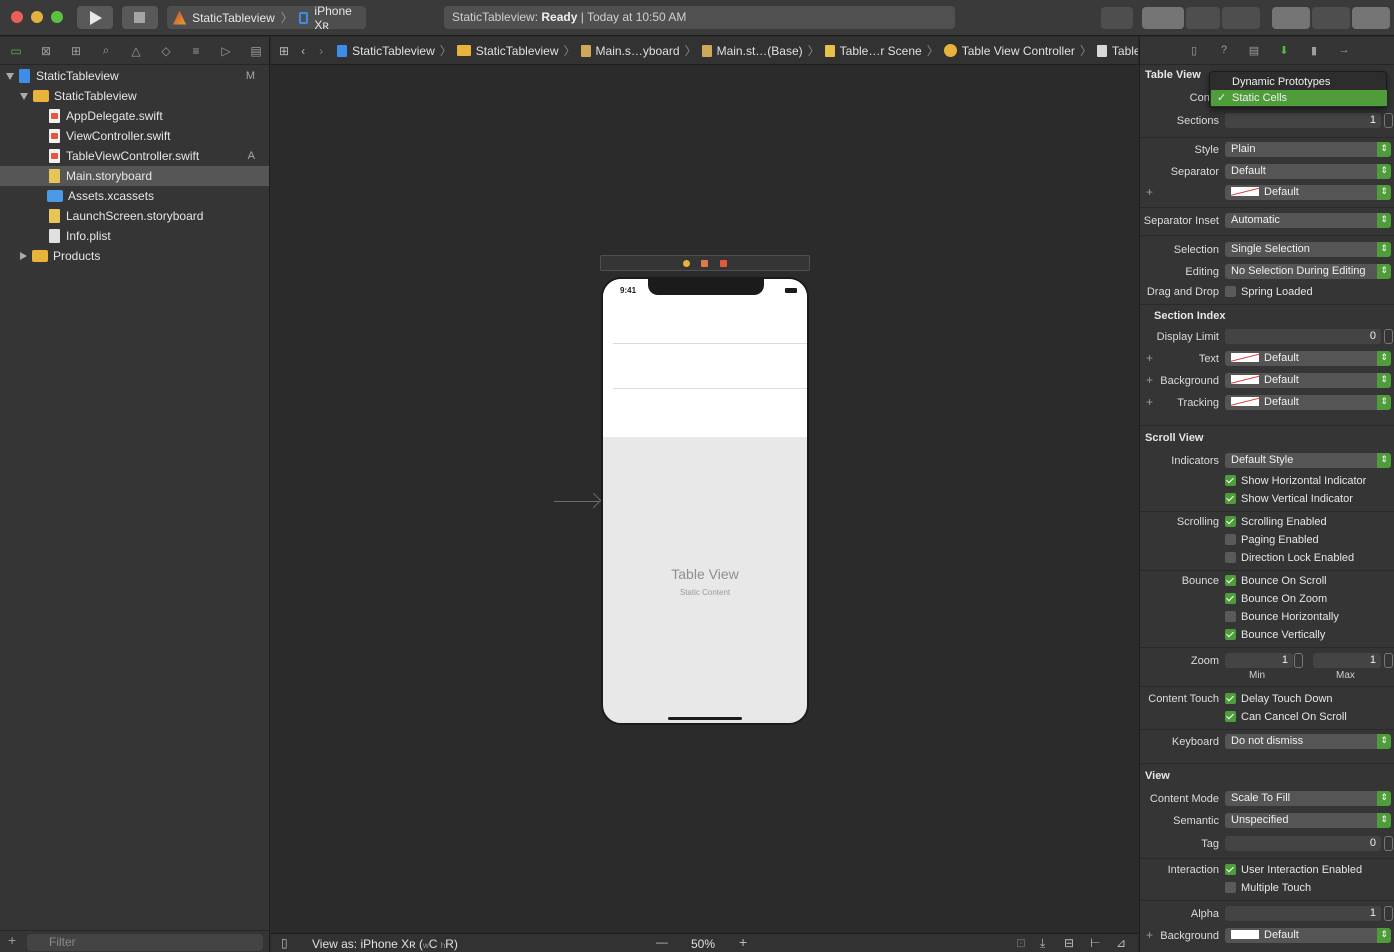  Describe the element at coordinates (1021, 943) in the screenshot. I see `update-frames-icon: ⊡` at that location.